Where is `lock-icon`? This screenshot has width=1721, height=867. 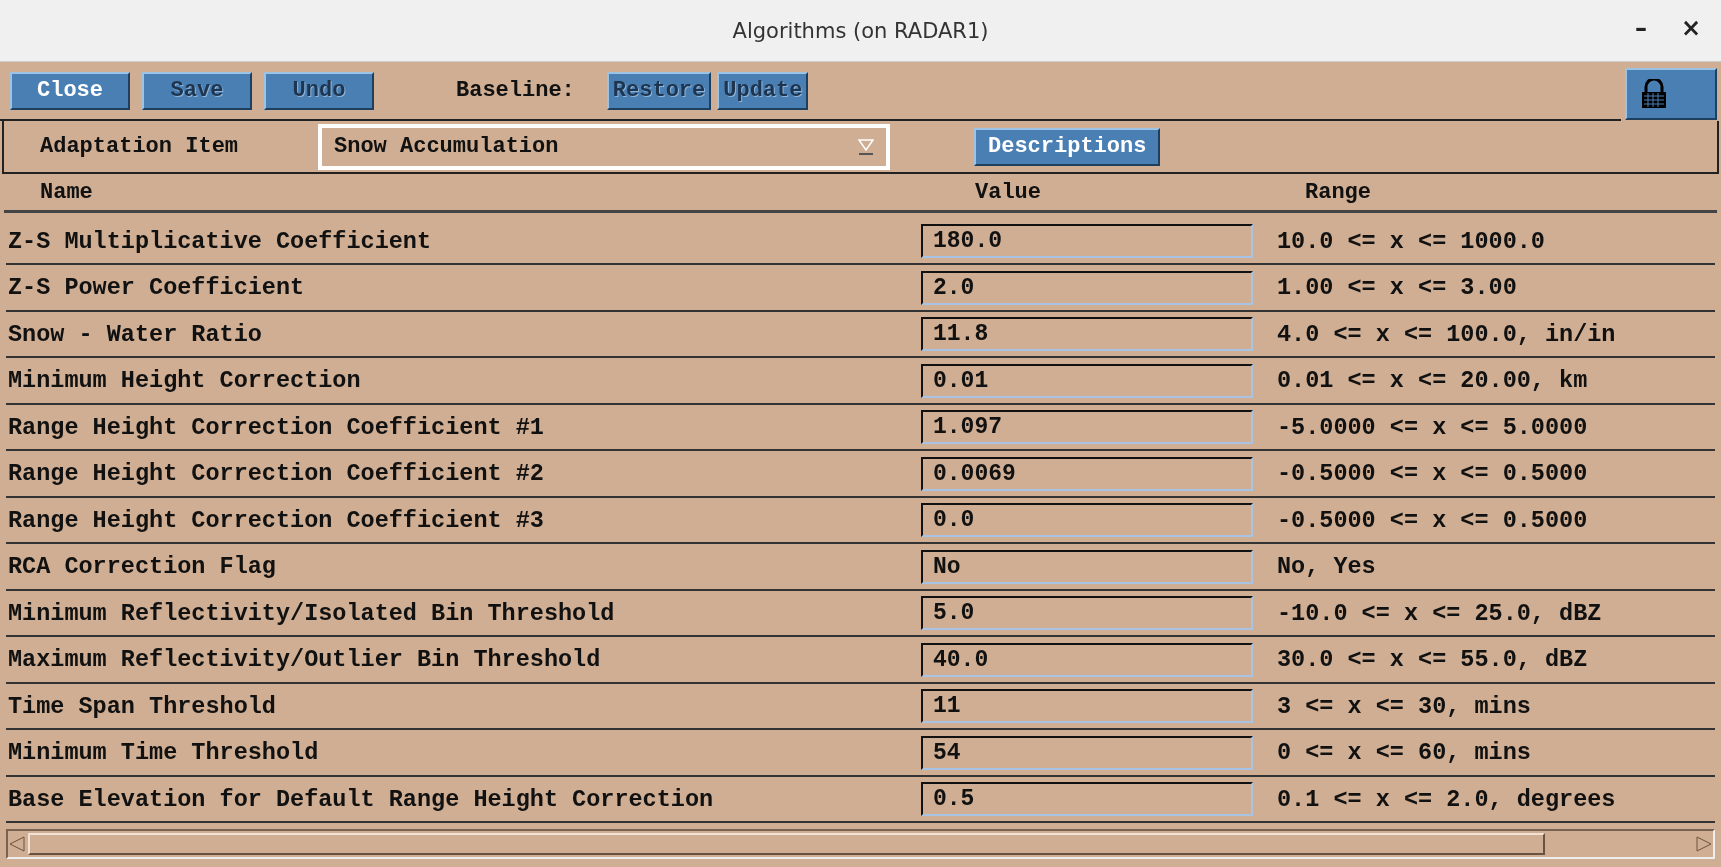
lock-icon is located at coordinates (1654, 94).